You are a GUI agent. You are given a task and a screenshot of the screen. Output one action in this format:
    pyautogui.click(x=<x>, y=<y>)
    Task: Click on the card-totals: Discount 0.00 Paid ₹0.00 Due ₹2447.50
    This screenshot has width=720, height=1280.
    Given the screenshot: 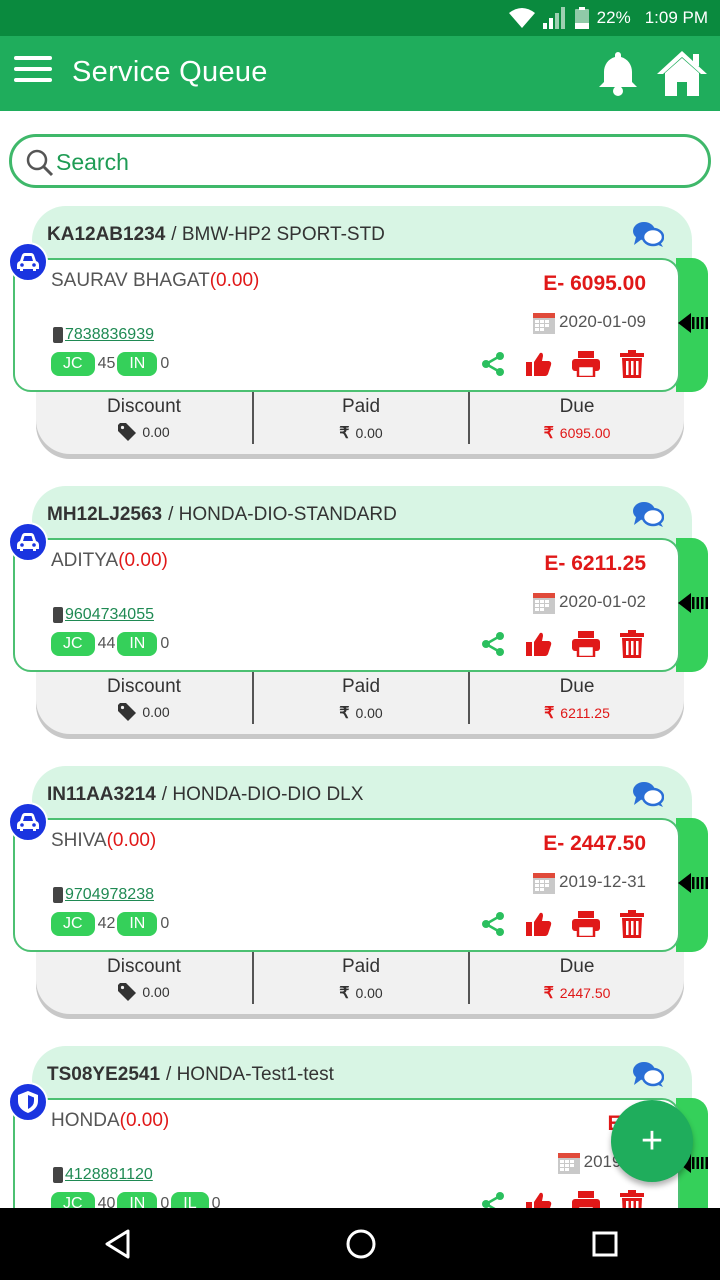 What is the action you would take?
    pyautogui.click(x=360, y=979)
    